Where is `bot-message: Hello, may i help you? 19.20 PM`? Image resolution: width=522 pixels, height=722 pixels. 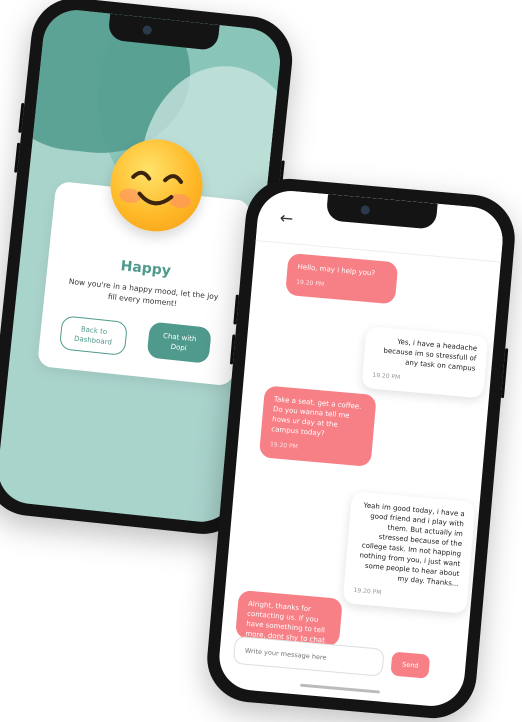
bot-message: Hello, may i help you? 19.20 PM is located at coordinates (342, 278).